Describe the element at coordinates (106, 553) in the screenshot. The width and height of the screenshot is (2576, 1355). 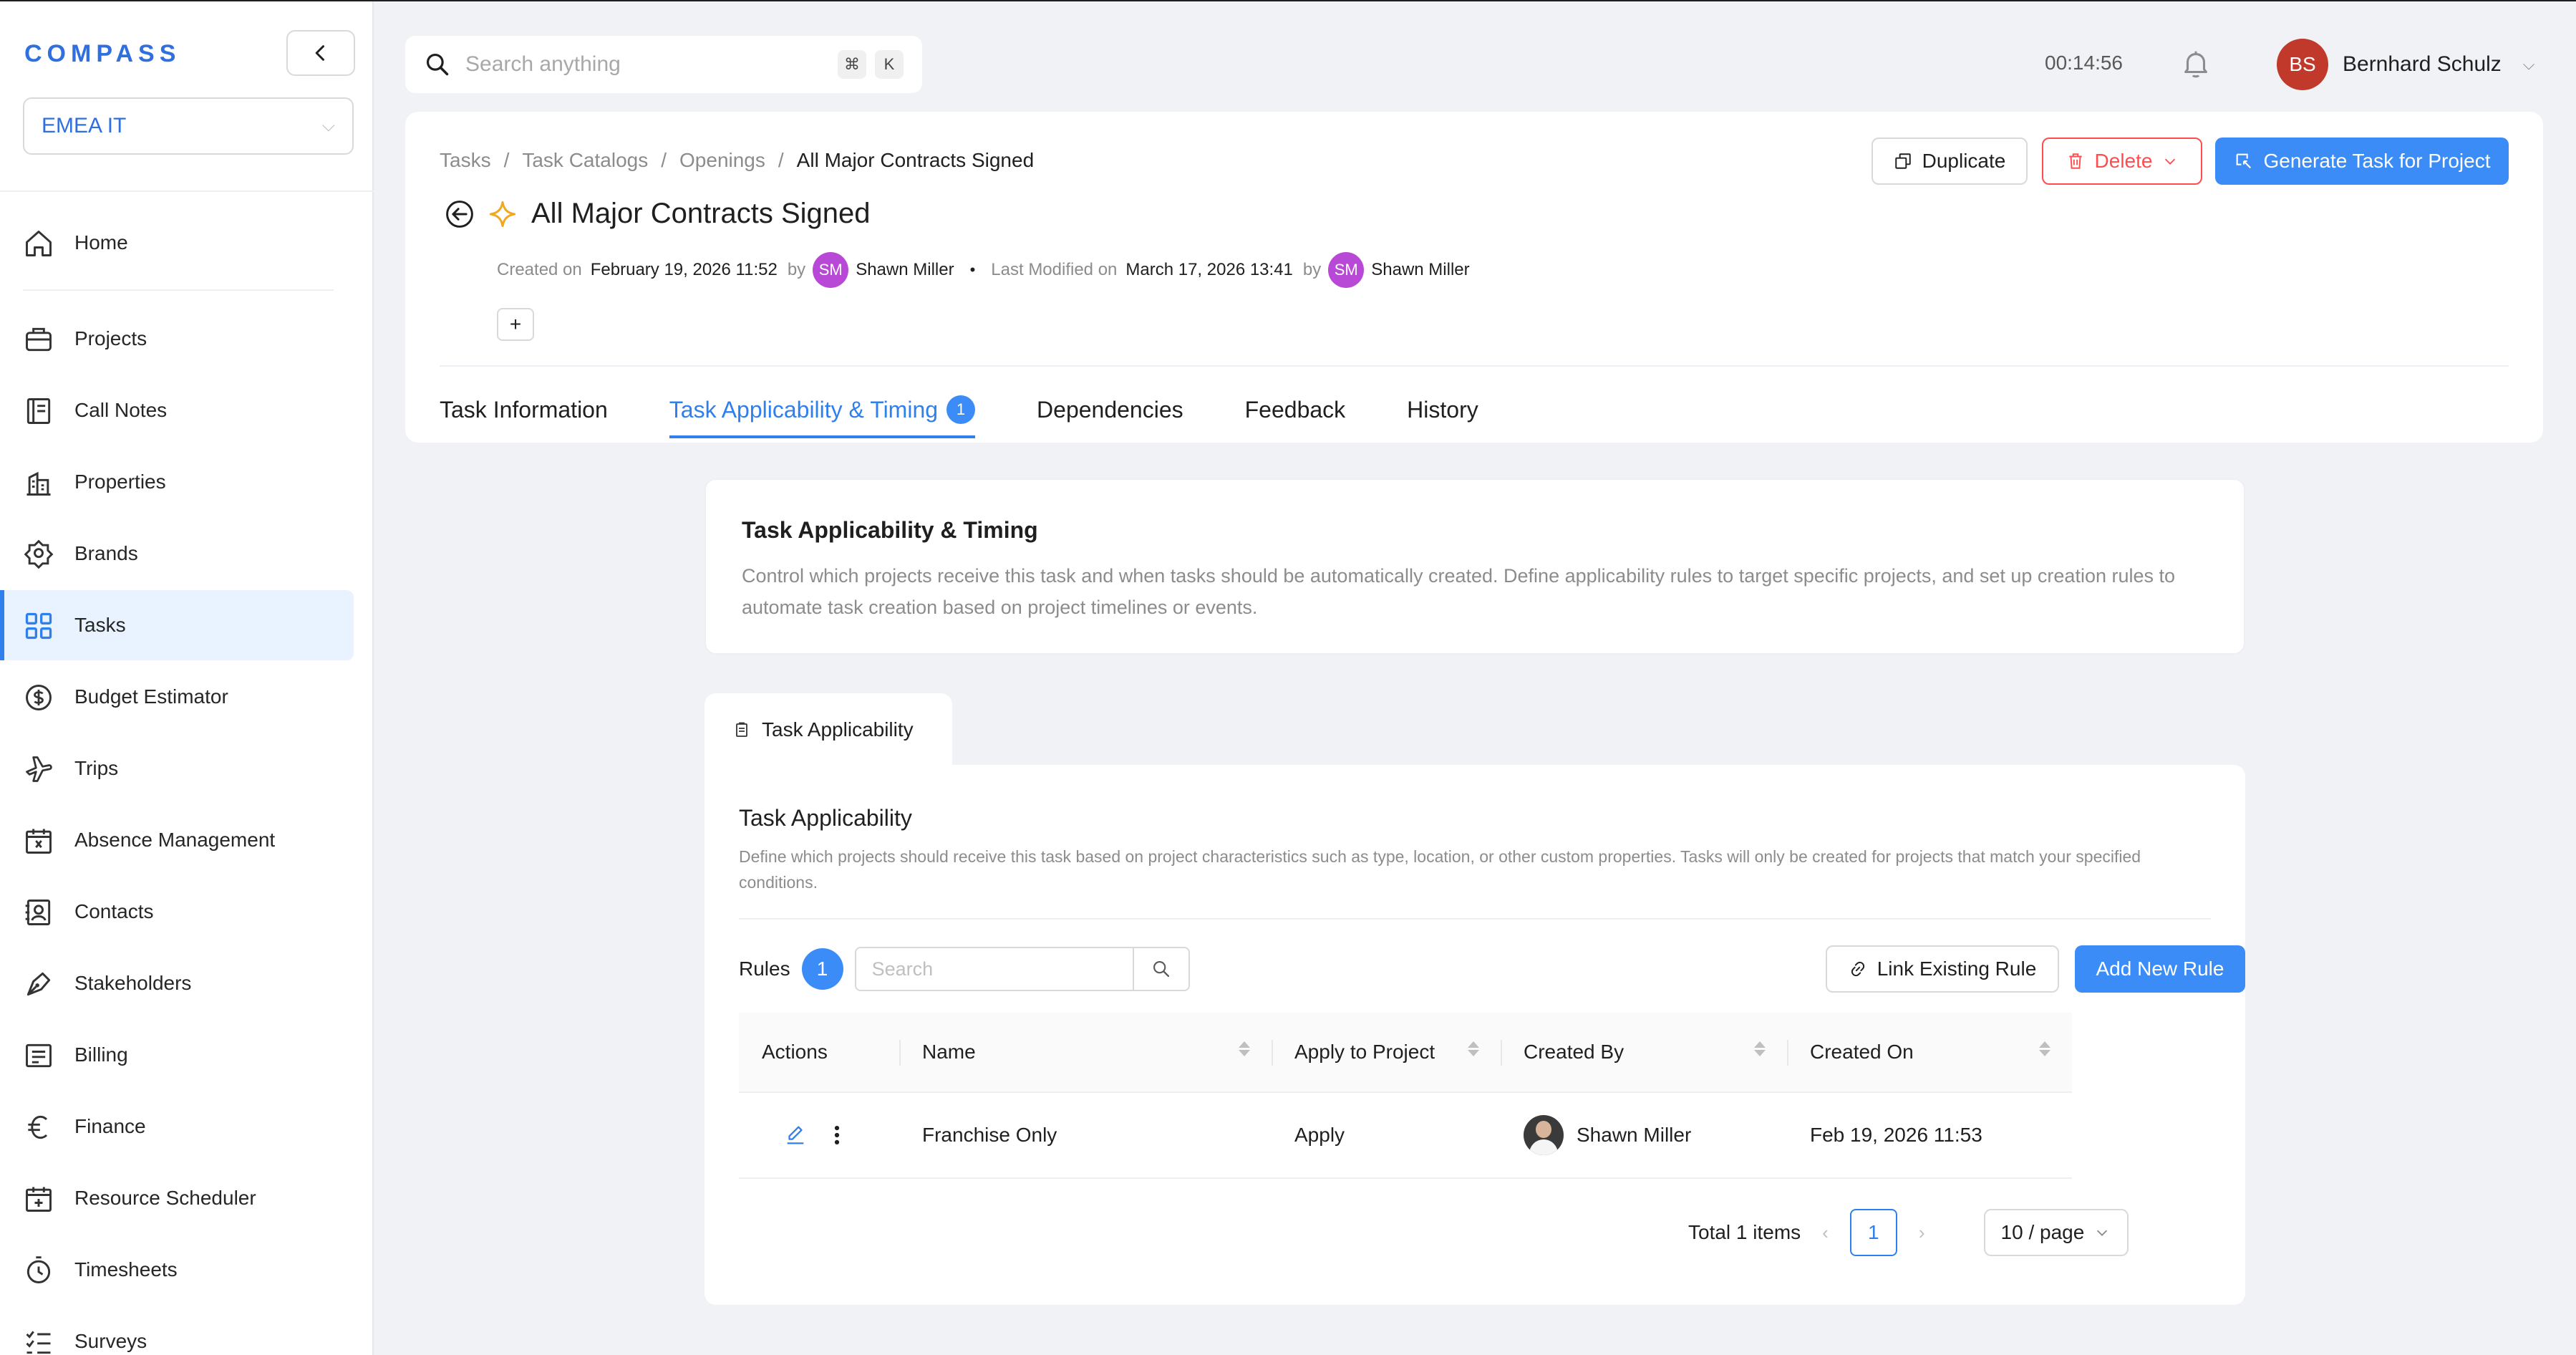
I see `sidebar-item-label: Brands` at that location.